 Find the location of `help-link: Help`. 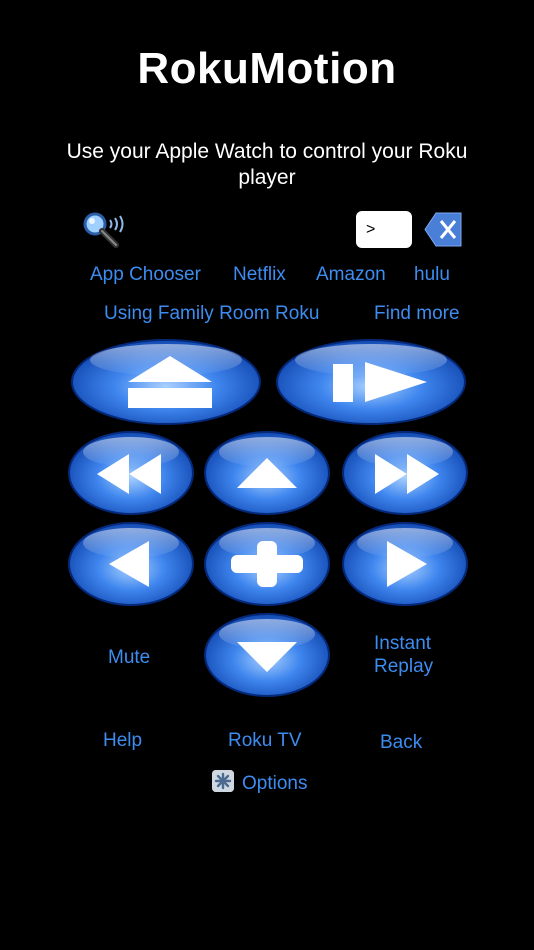

help-link: Help is located at coordinates (122, 741).